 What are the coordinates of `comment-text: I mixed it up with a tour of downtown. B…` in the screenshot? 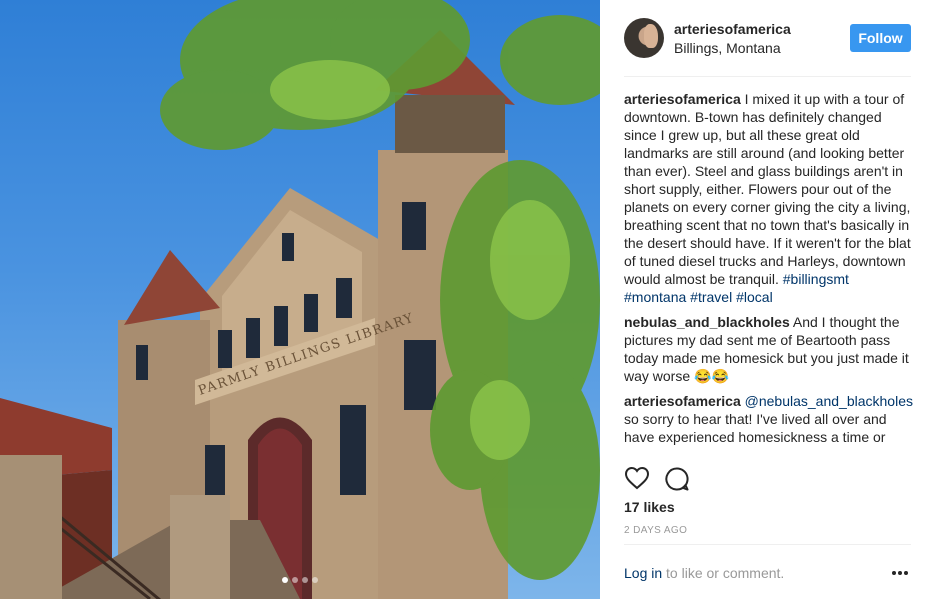 It's located at (767, 189).